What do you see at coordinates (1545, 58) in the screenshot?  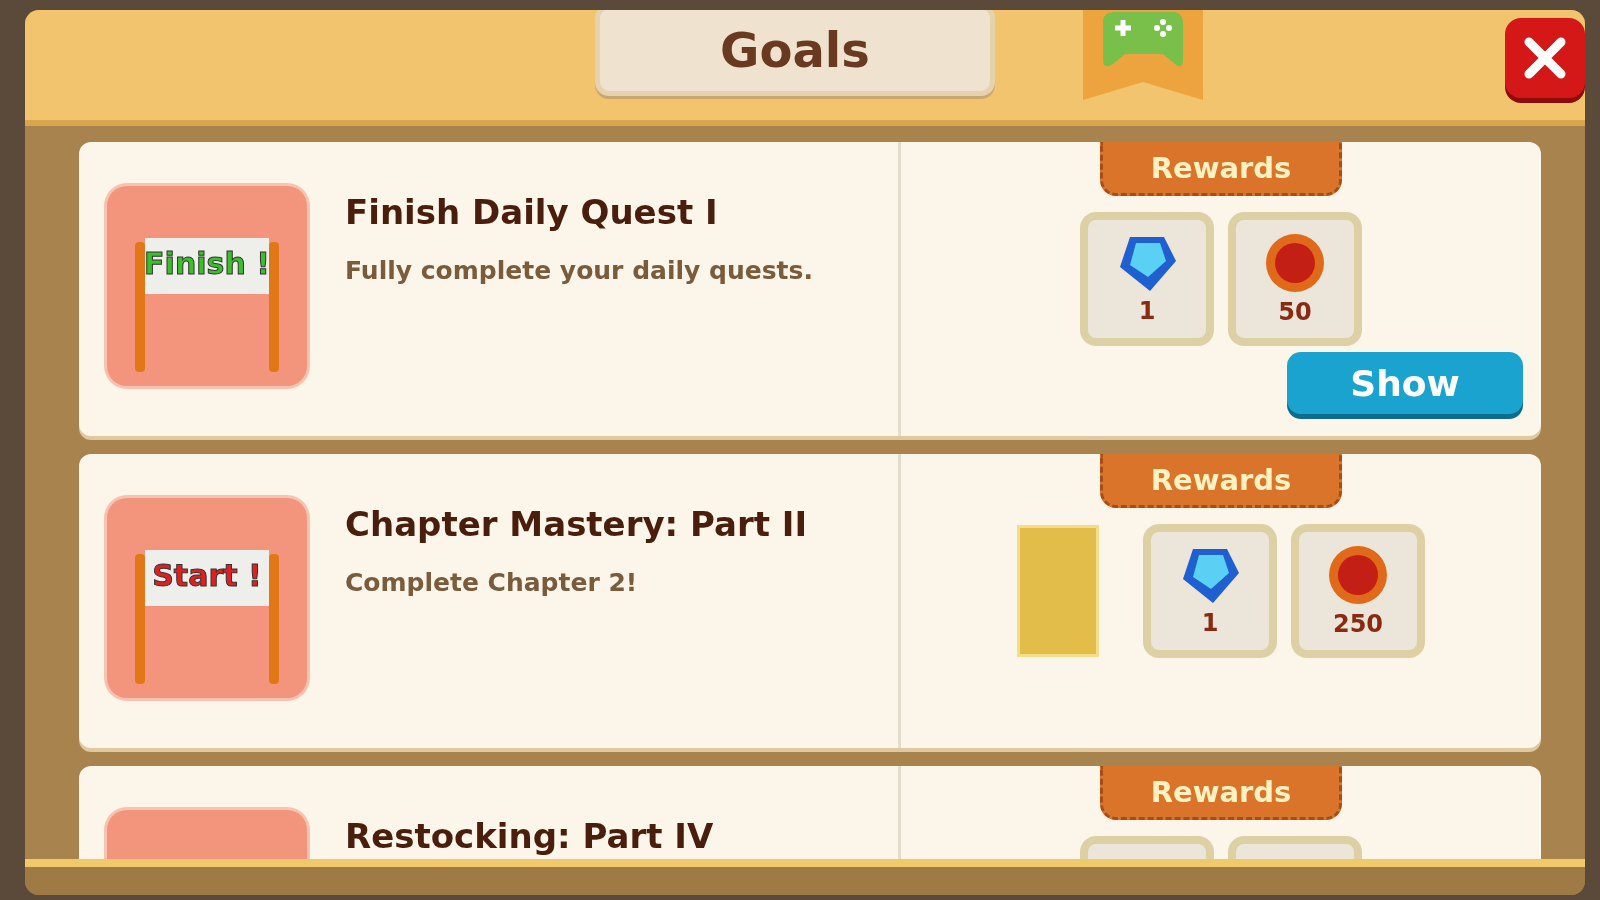 I see `close-icon` at bounding box center [1545, 58].